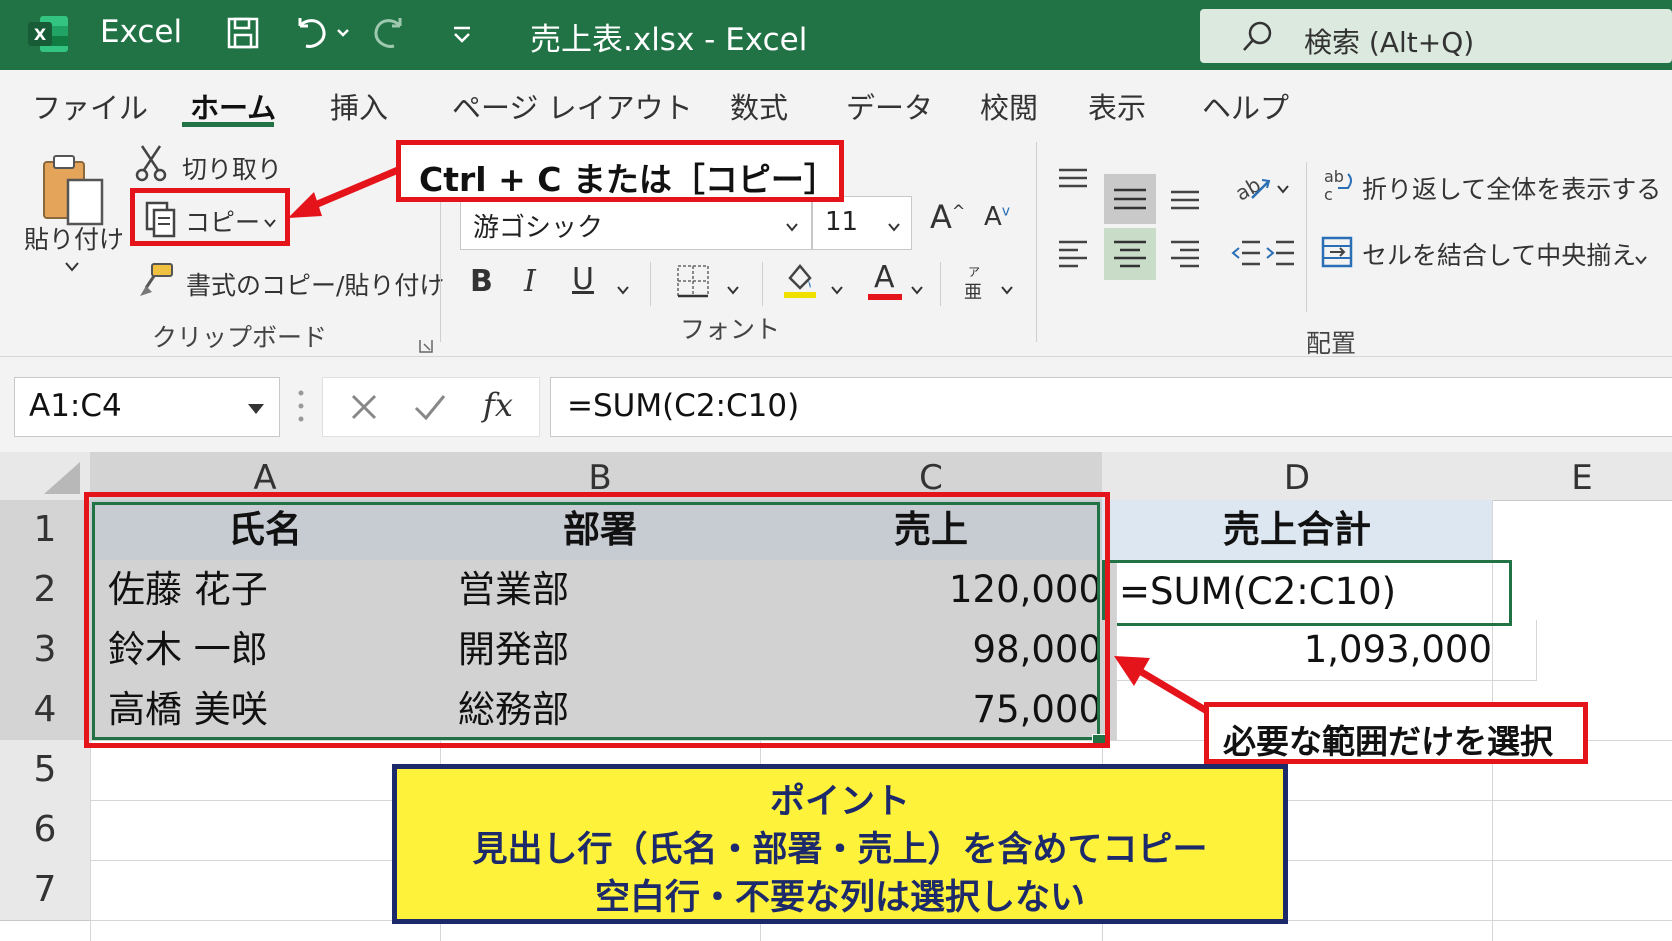 The height and width of the screenshot is (941, 1672). What do you see at coordinates (1007, 289) in the screenshot?
I see `phonetic-dropdown-icon` at bounding box center [1007, 289].